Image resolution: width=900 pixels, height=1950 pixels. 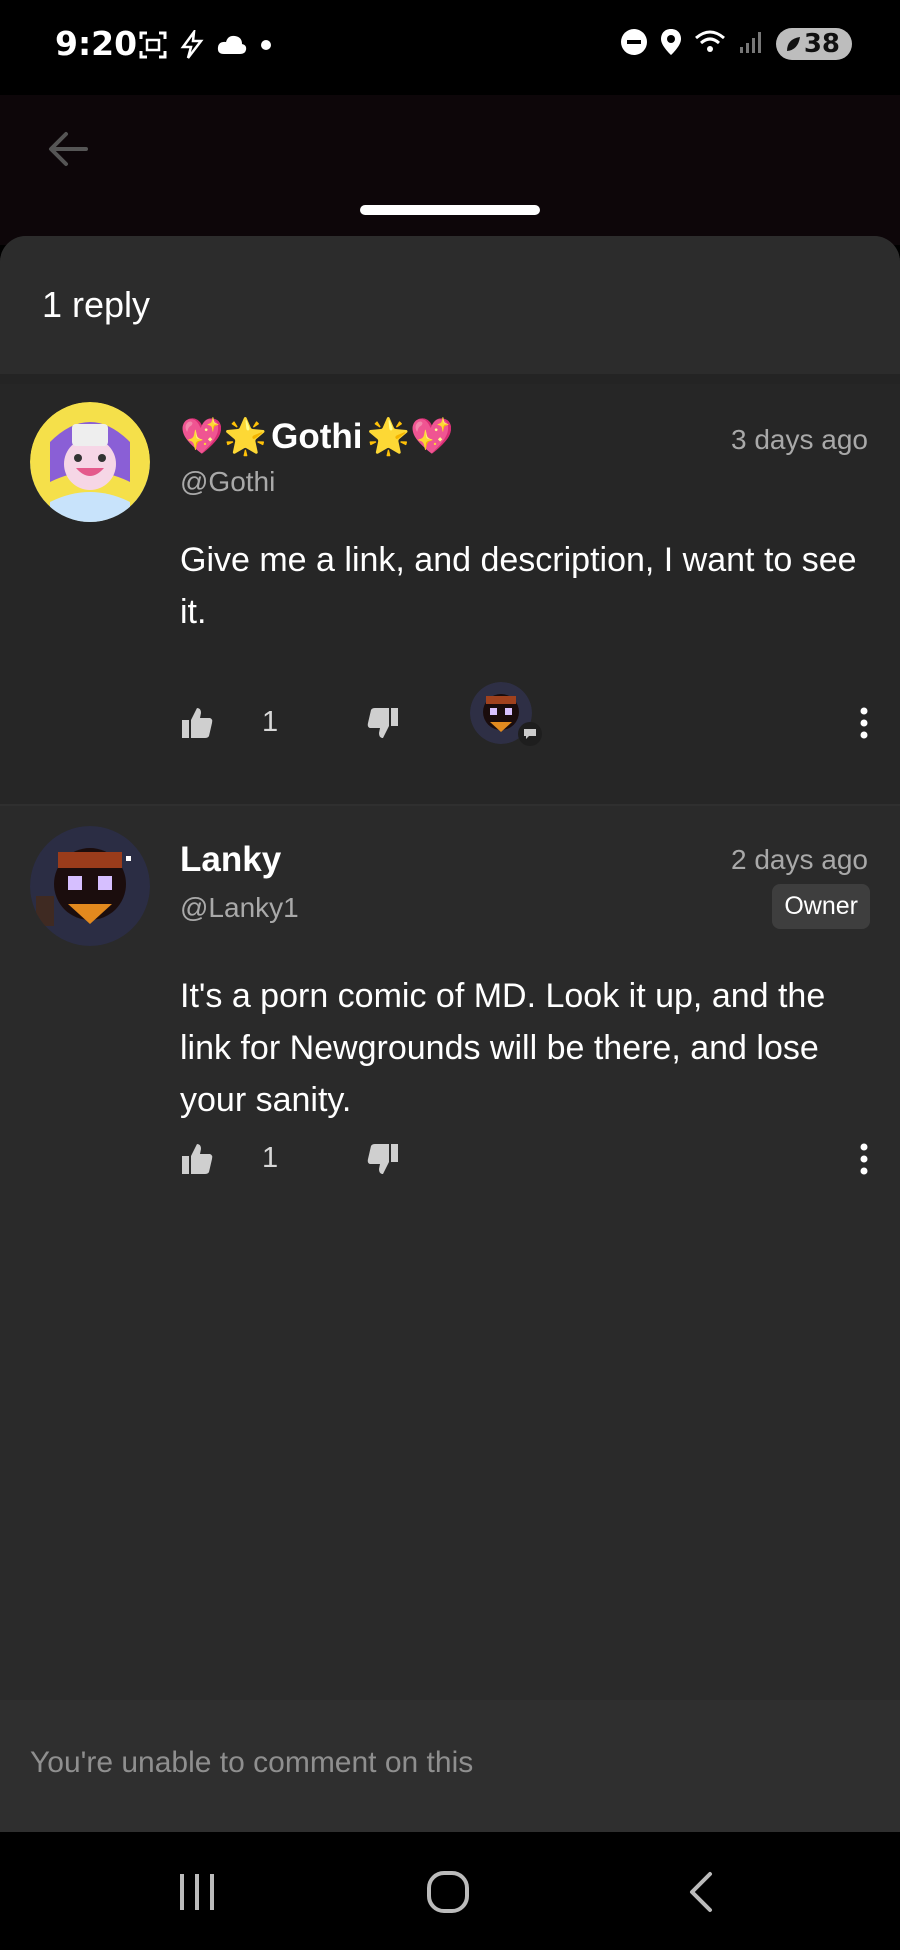 I want to click on back-chevron-icon, so click(x=701, y=1892).